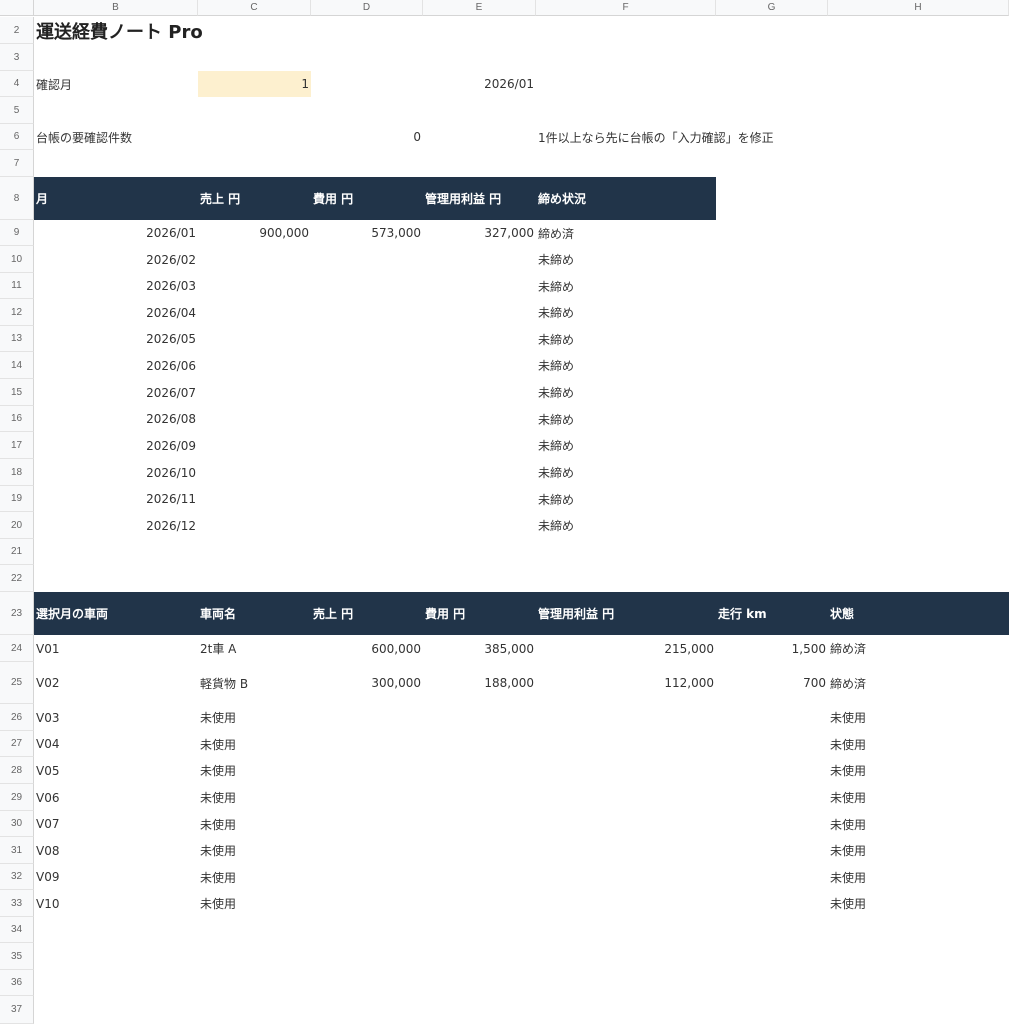 The image size is (1009, 1024). Describe the element at coordinates (17, 30) in the screenshot. I see `row-header-2: 2` at that location.